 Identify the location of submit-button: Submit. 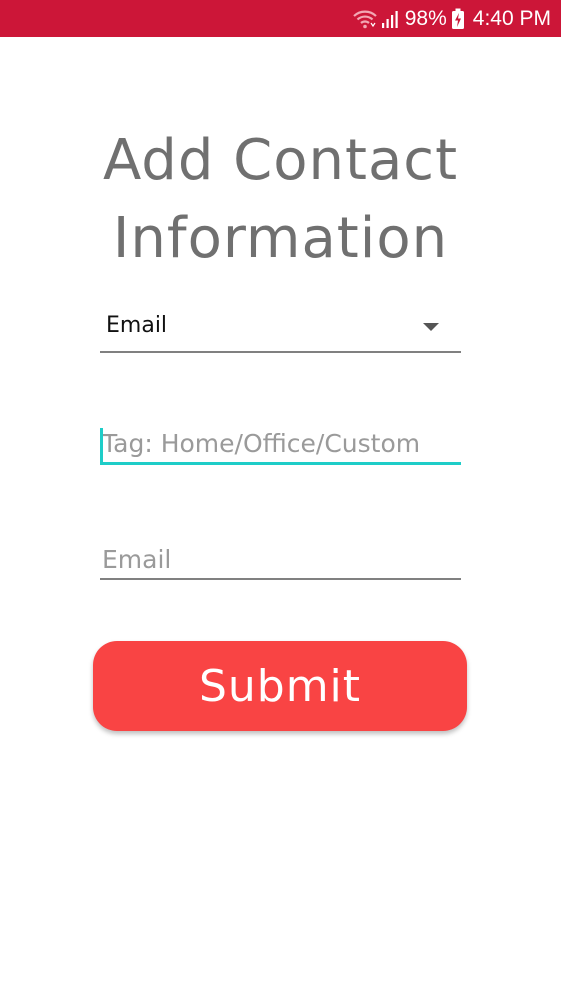
(280, 686).